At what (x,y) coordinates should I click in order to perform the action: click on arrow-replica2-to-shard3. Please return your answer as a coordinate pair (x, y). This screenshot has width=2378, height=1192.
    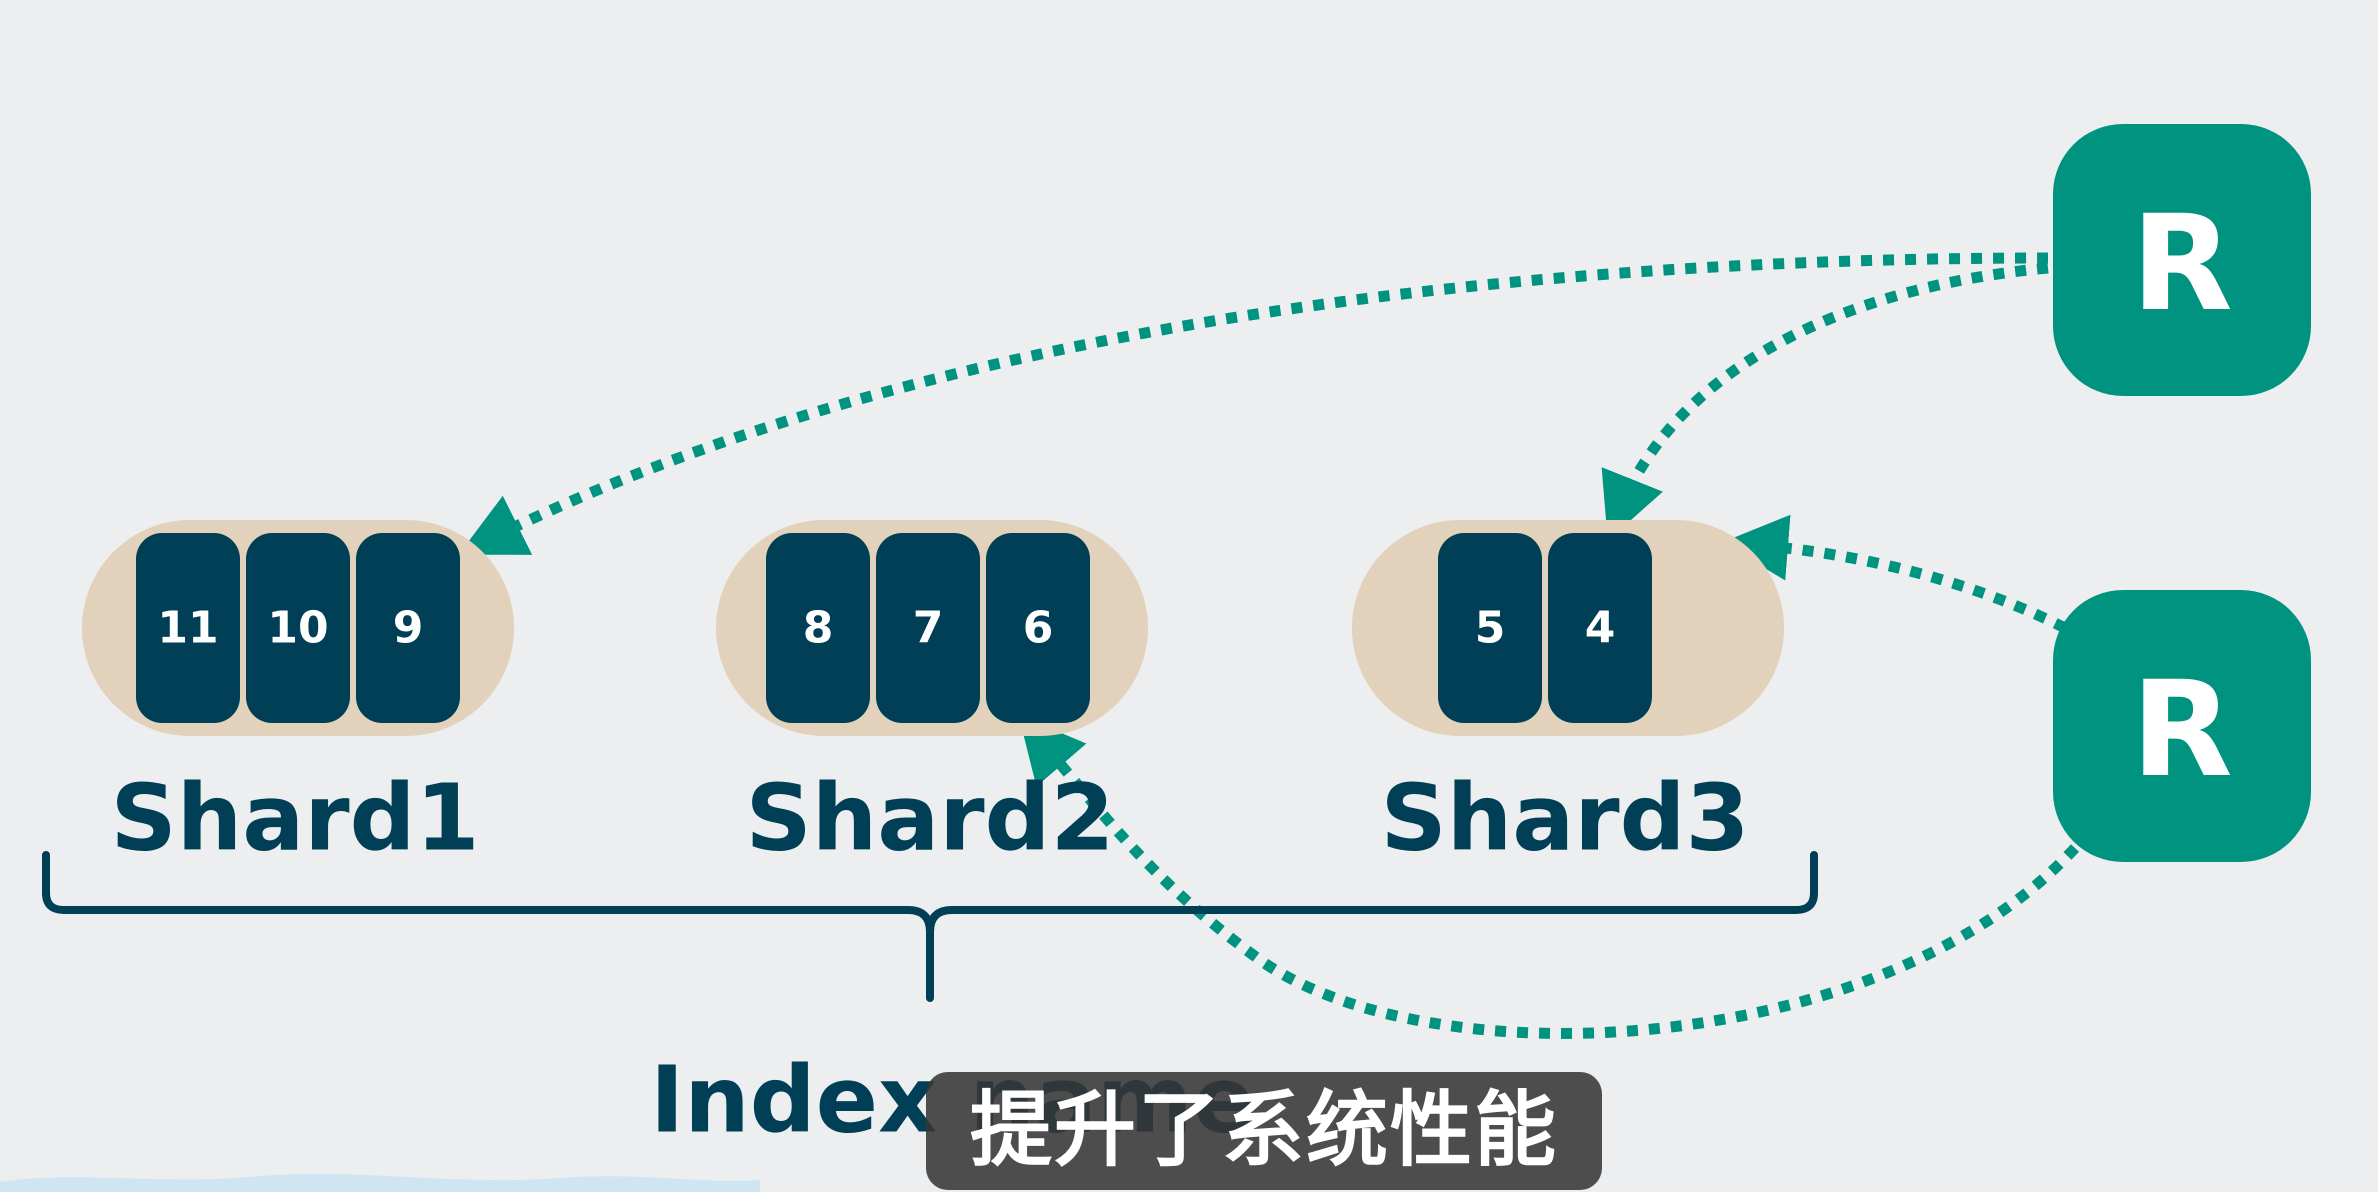
    Looking at the image, I should click on (1895, 573).